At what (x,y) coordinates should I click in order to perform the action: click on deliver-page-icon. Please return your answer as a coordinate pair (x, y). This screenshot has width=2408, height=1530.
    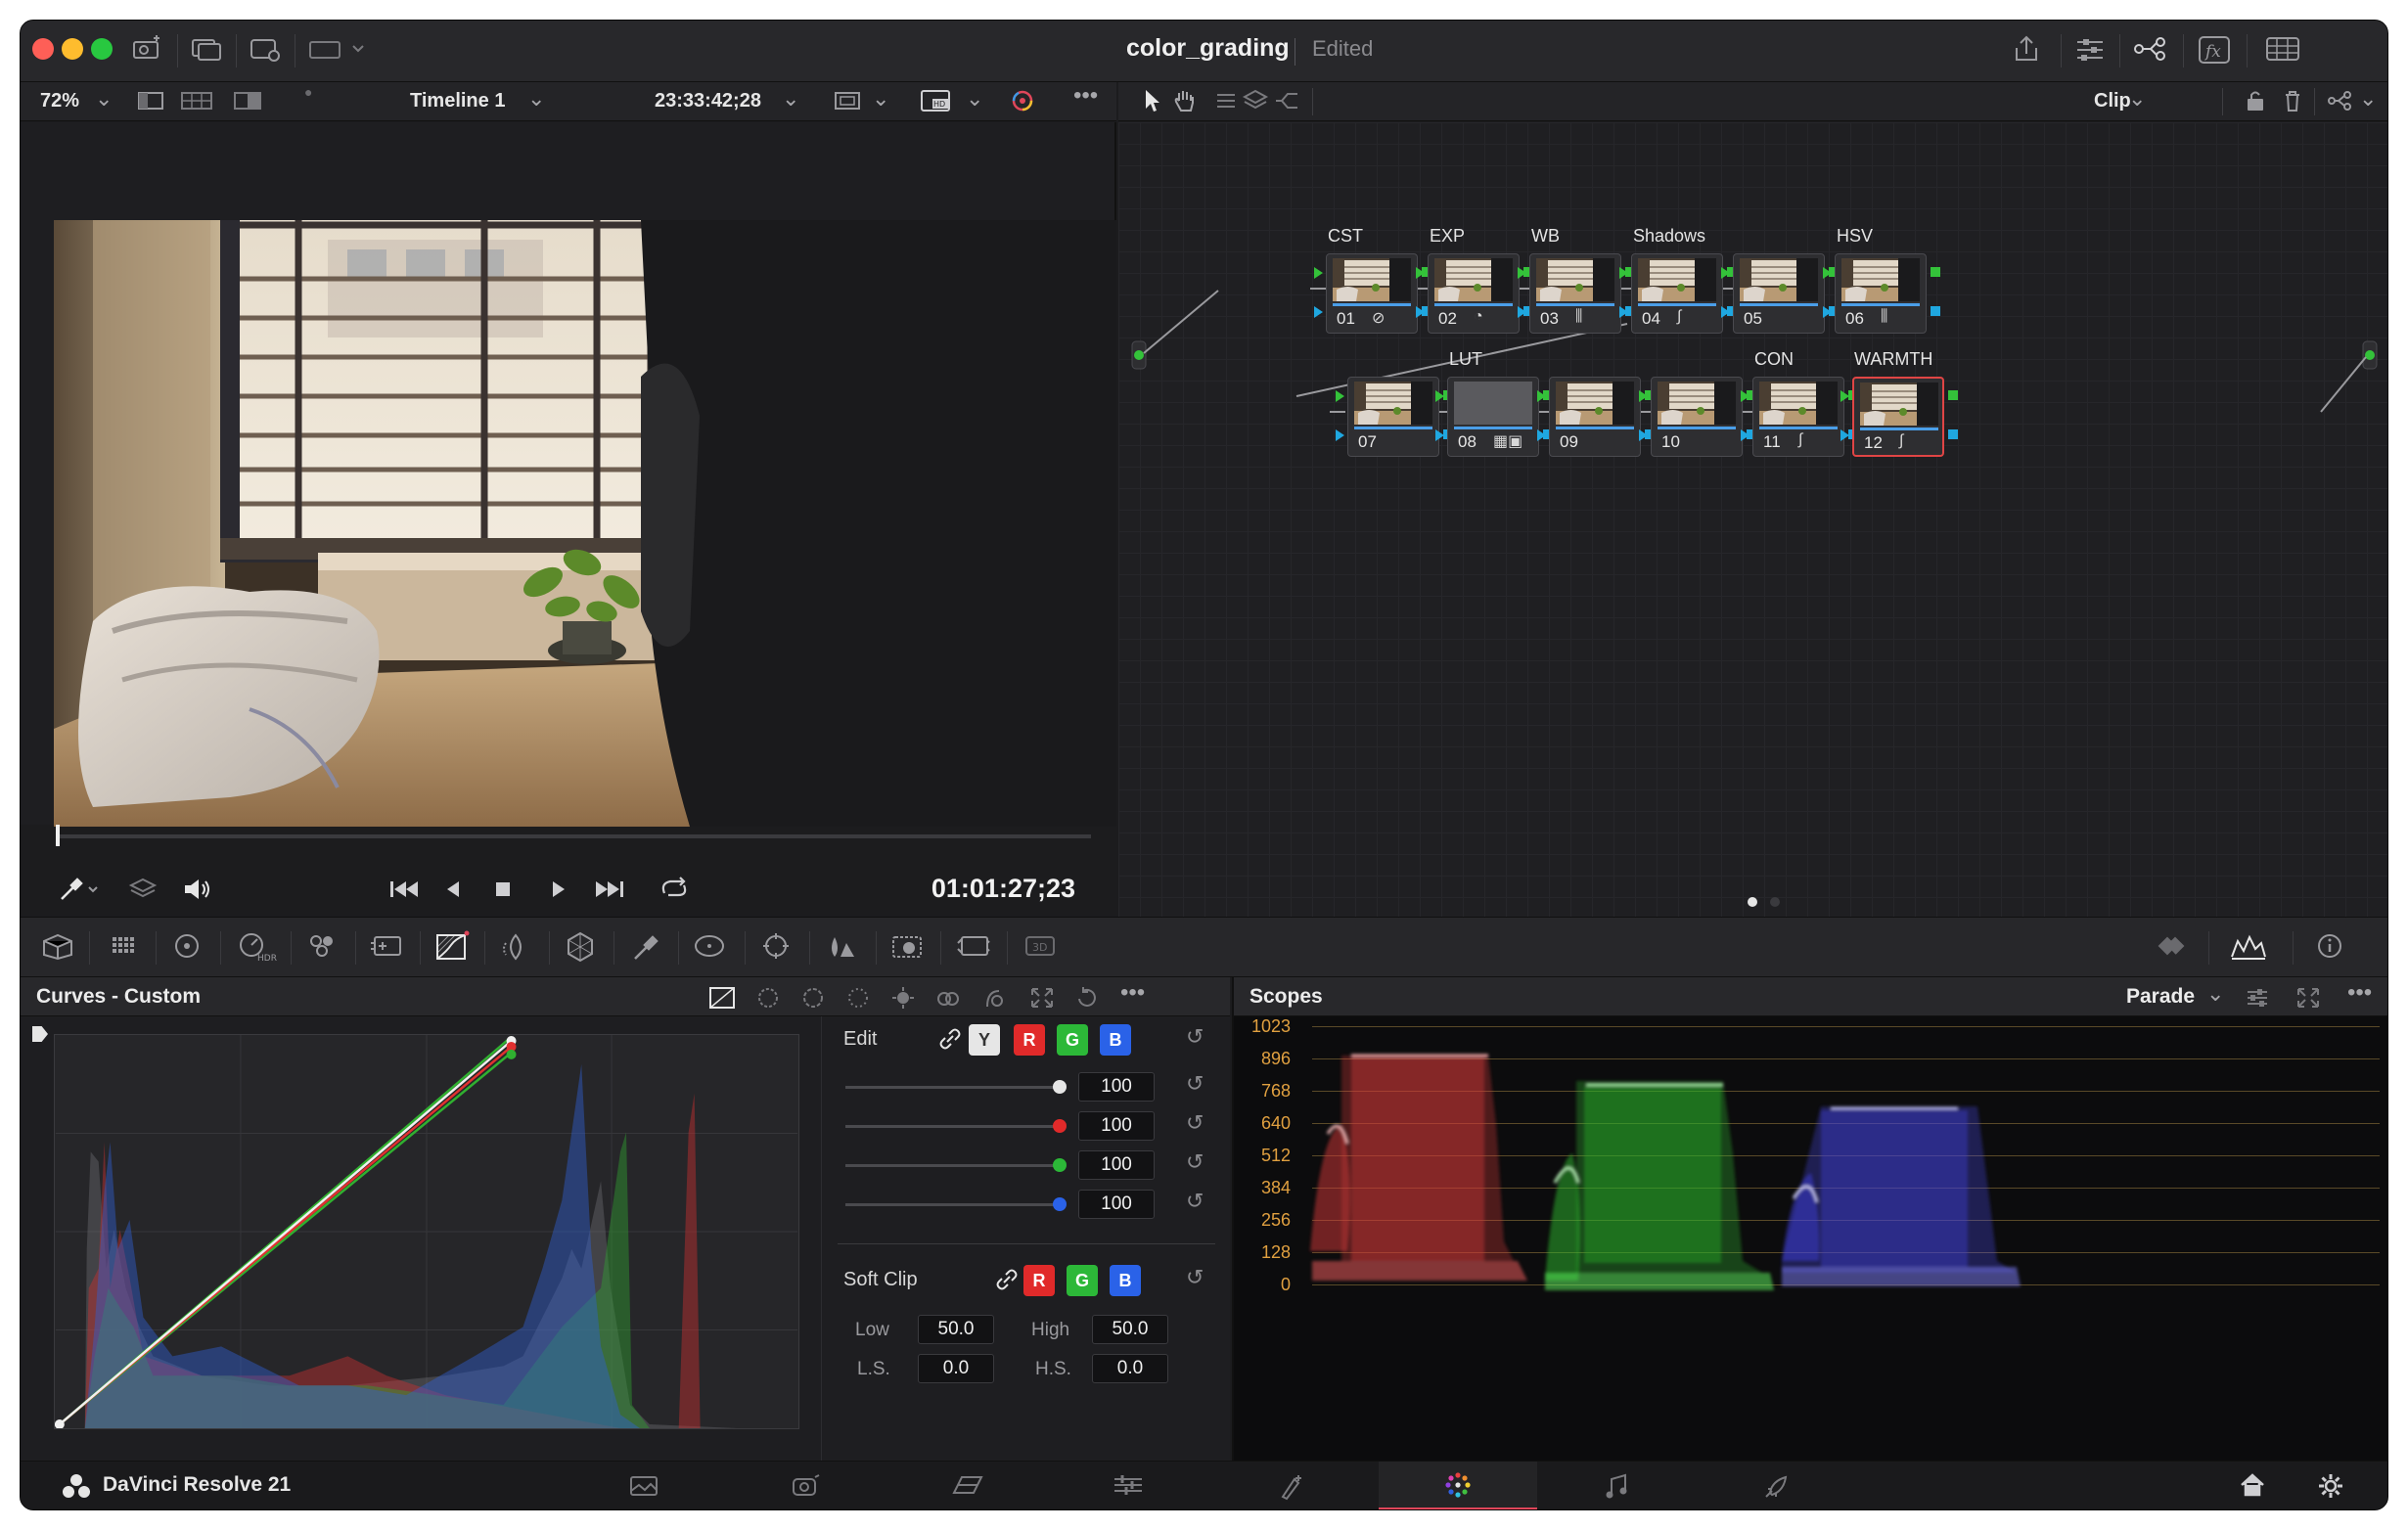
    Looking at the image, I should click on (1778, 1489).